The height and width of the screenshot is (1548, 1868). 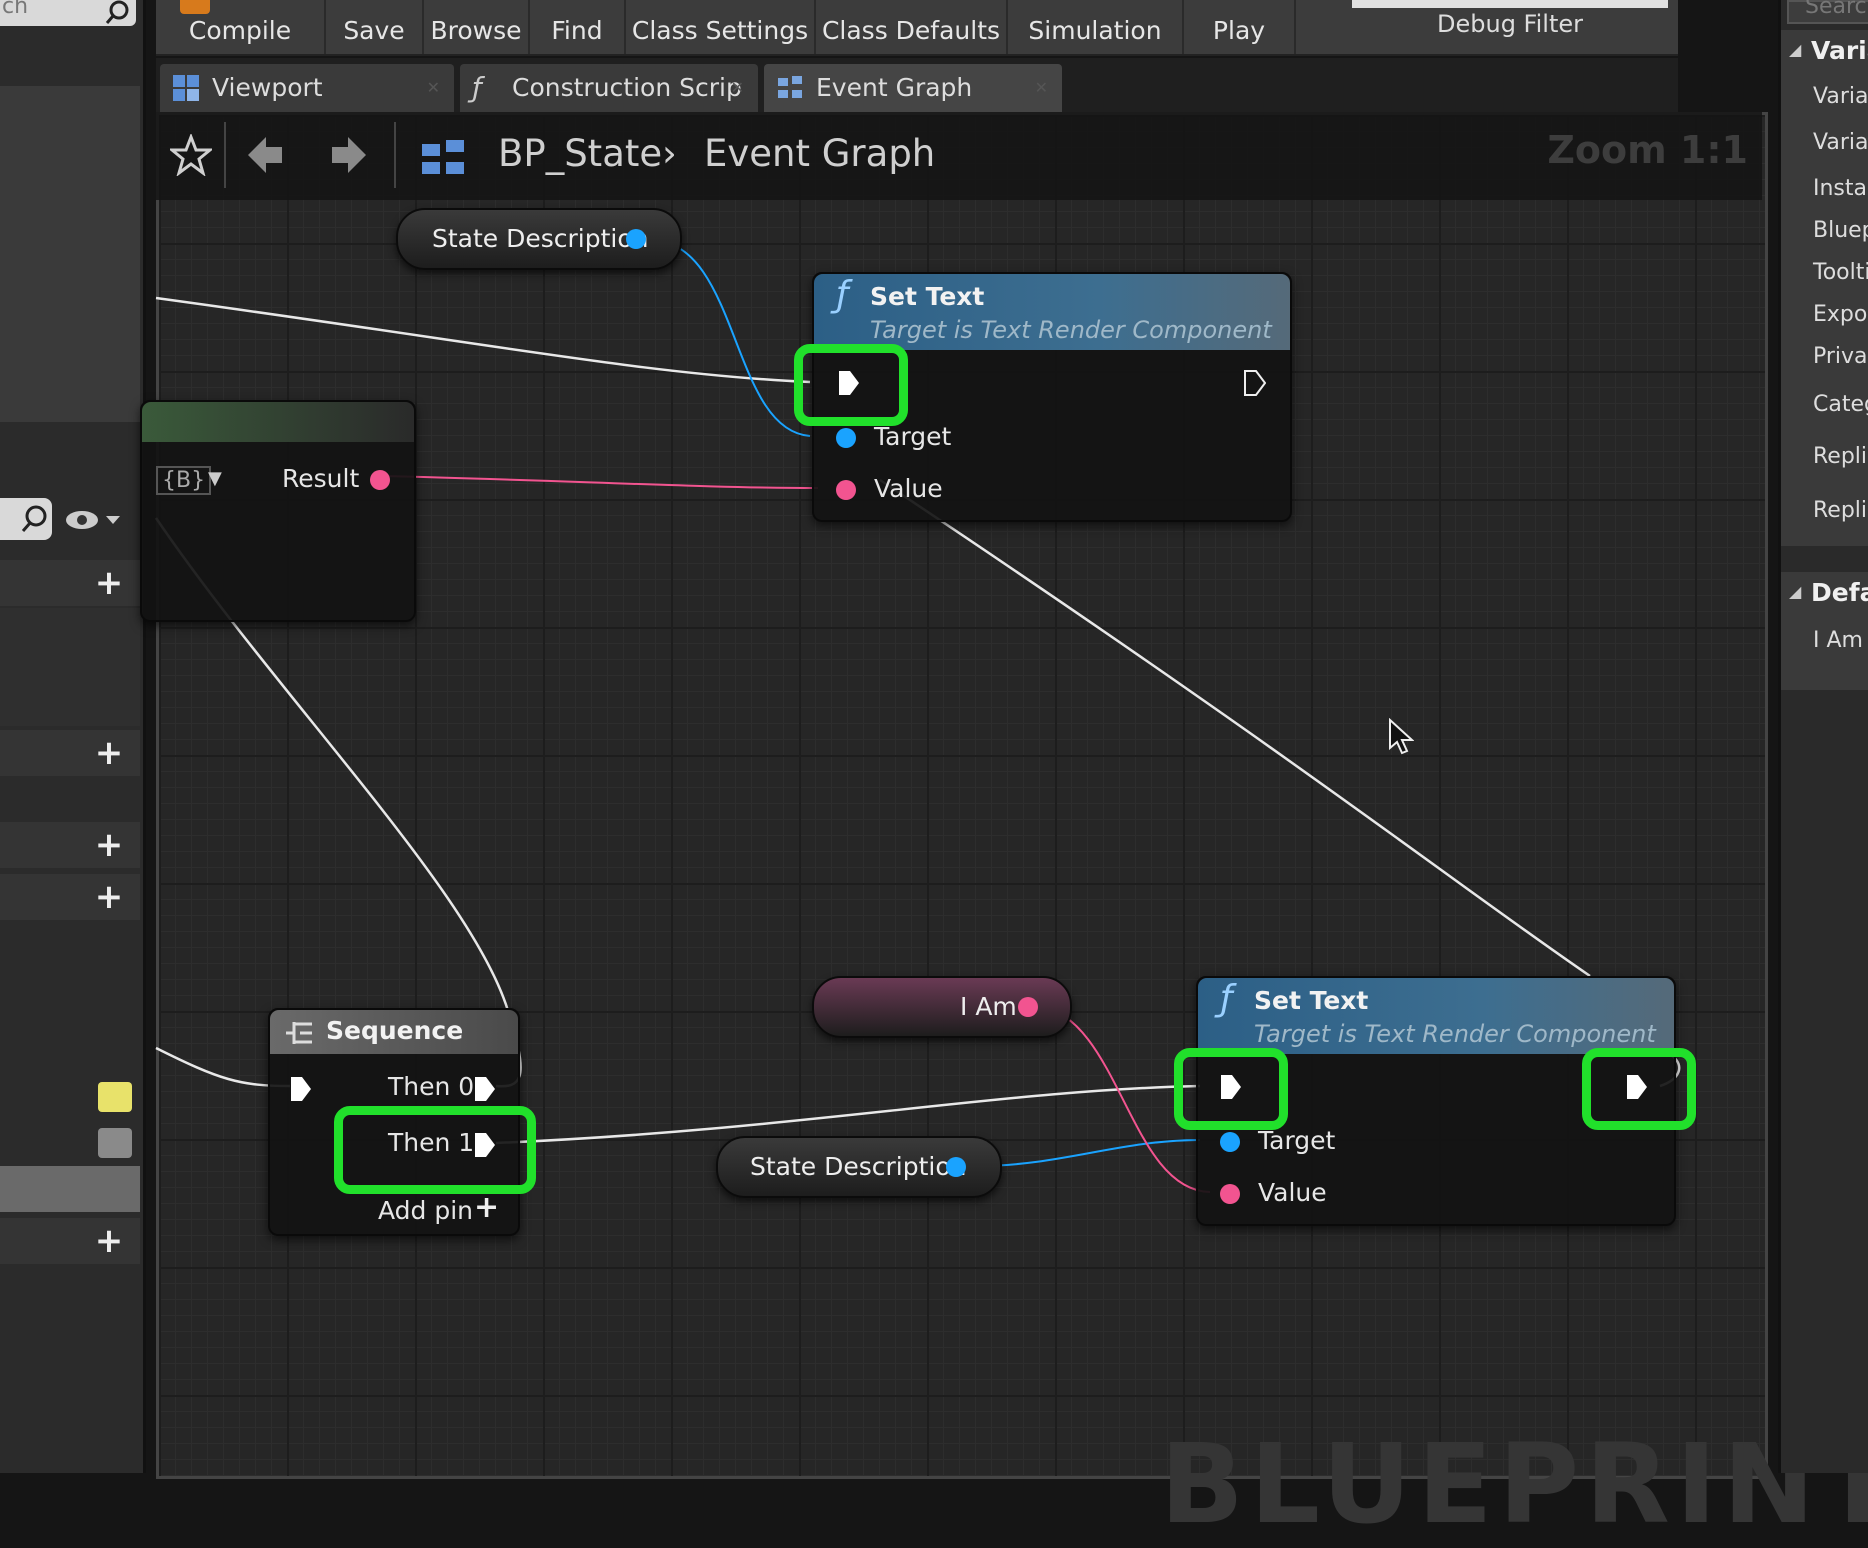 What do you see at coordinates (485, 1089) in the screenshot?
I see `then0-output-pin` at bounding box center [485, 1089].